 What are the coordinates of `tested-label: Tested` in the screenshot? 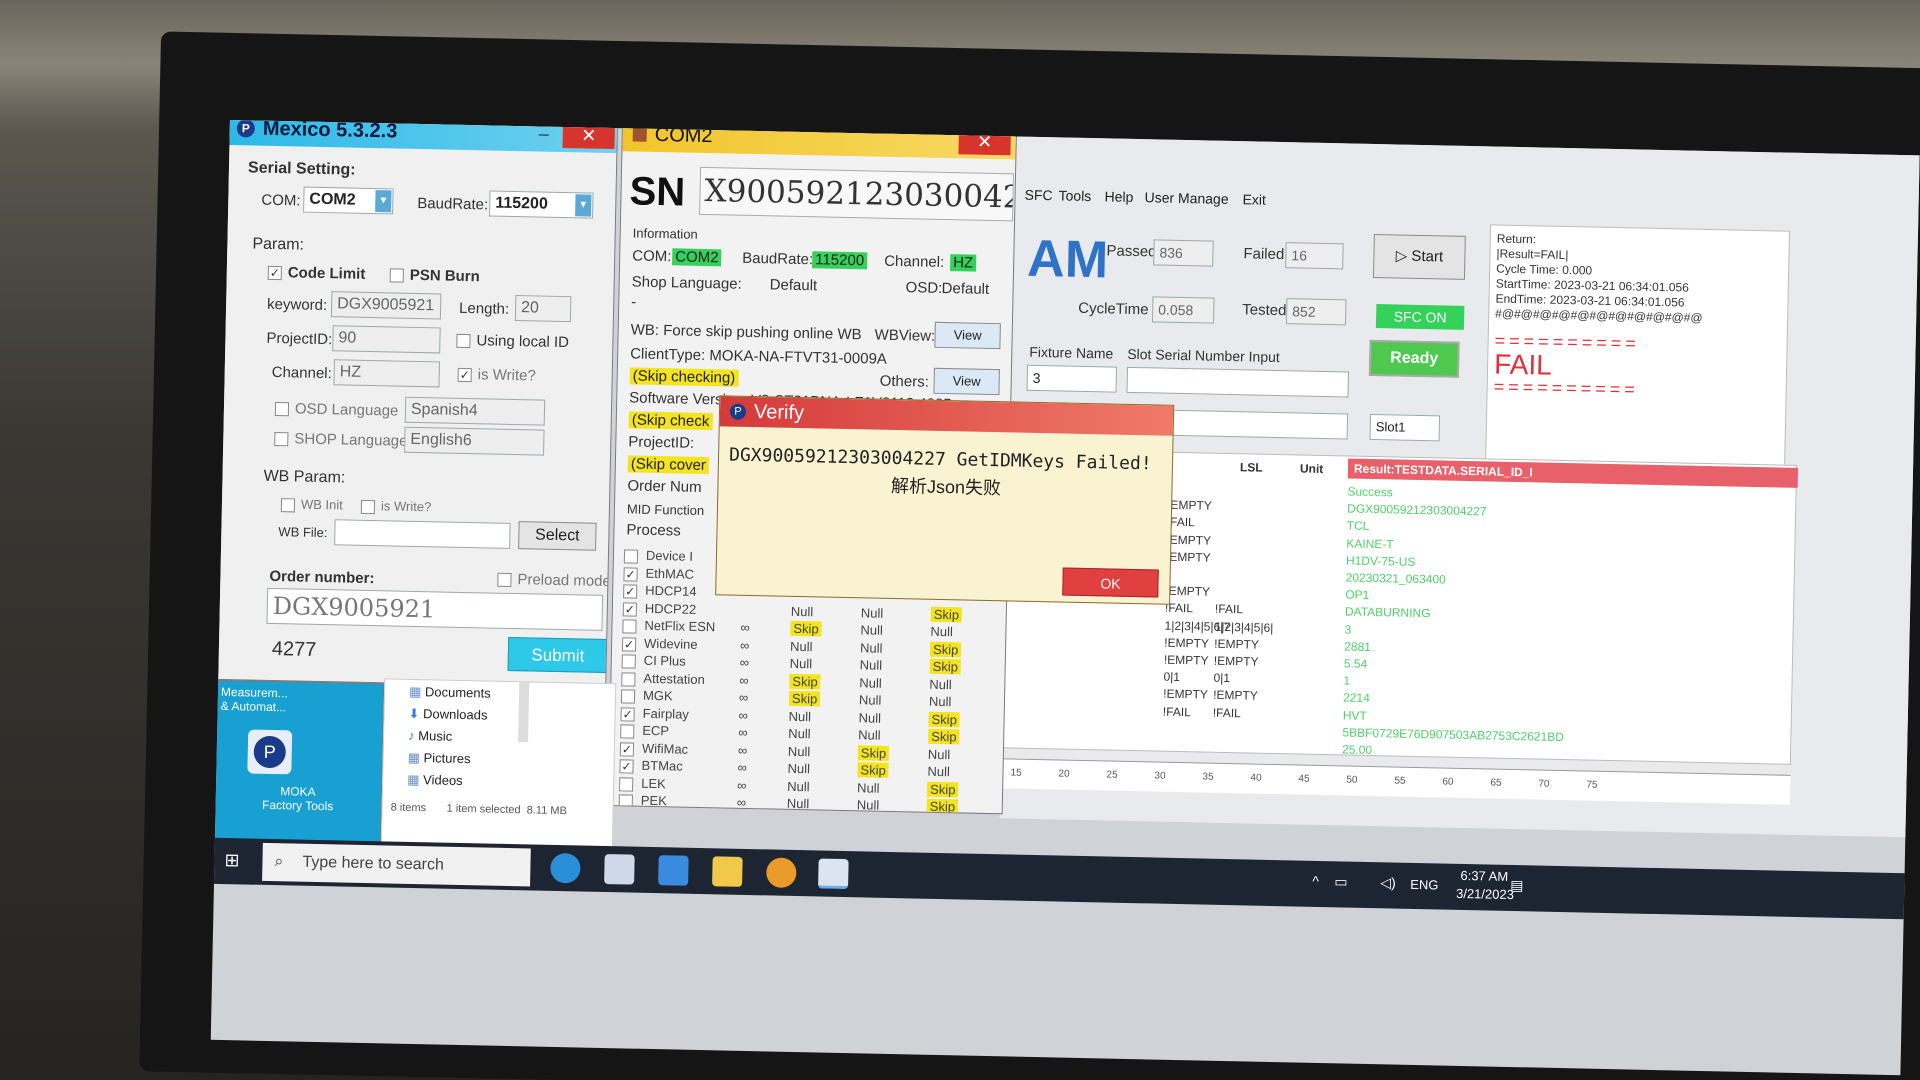 It's located at (1264, 310).